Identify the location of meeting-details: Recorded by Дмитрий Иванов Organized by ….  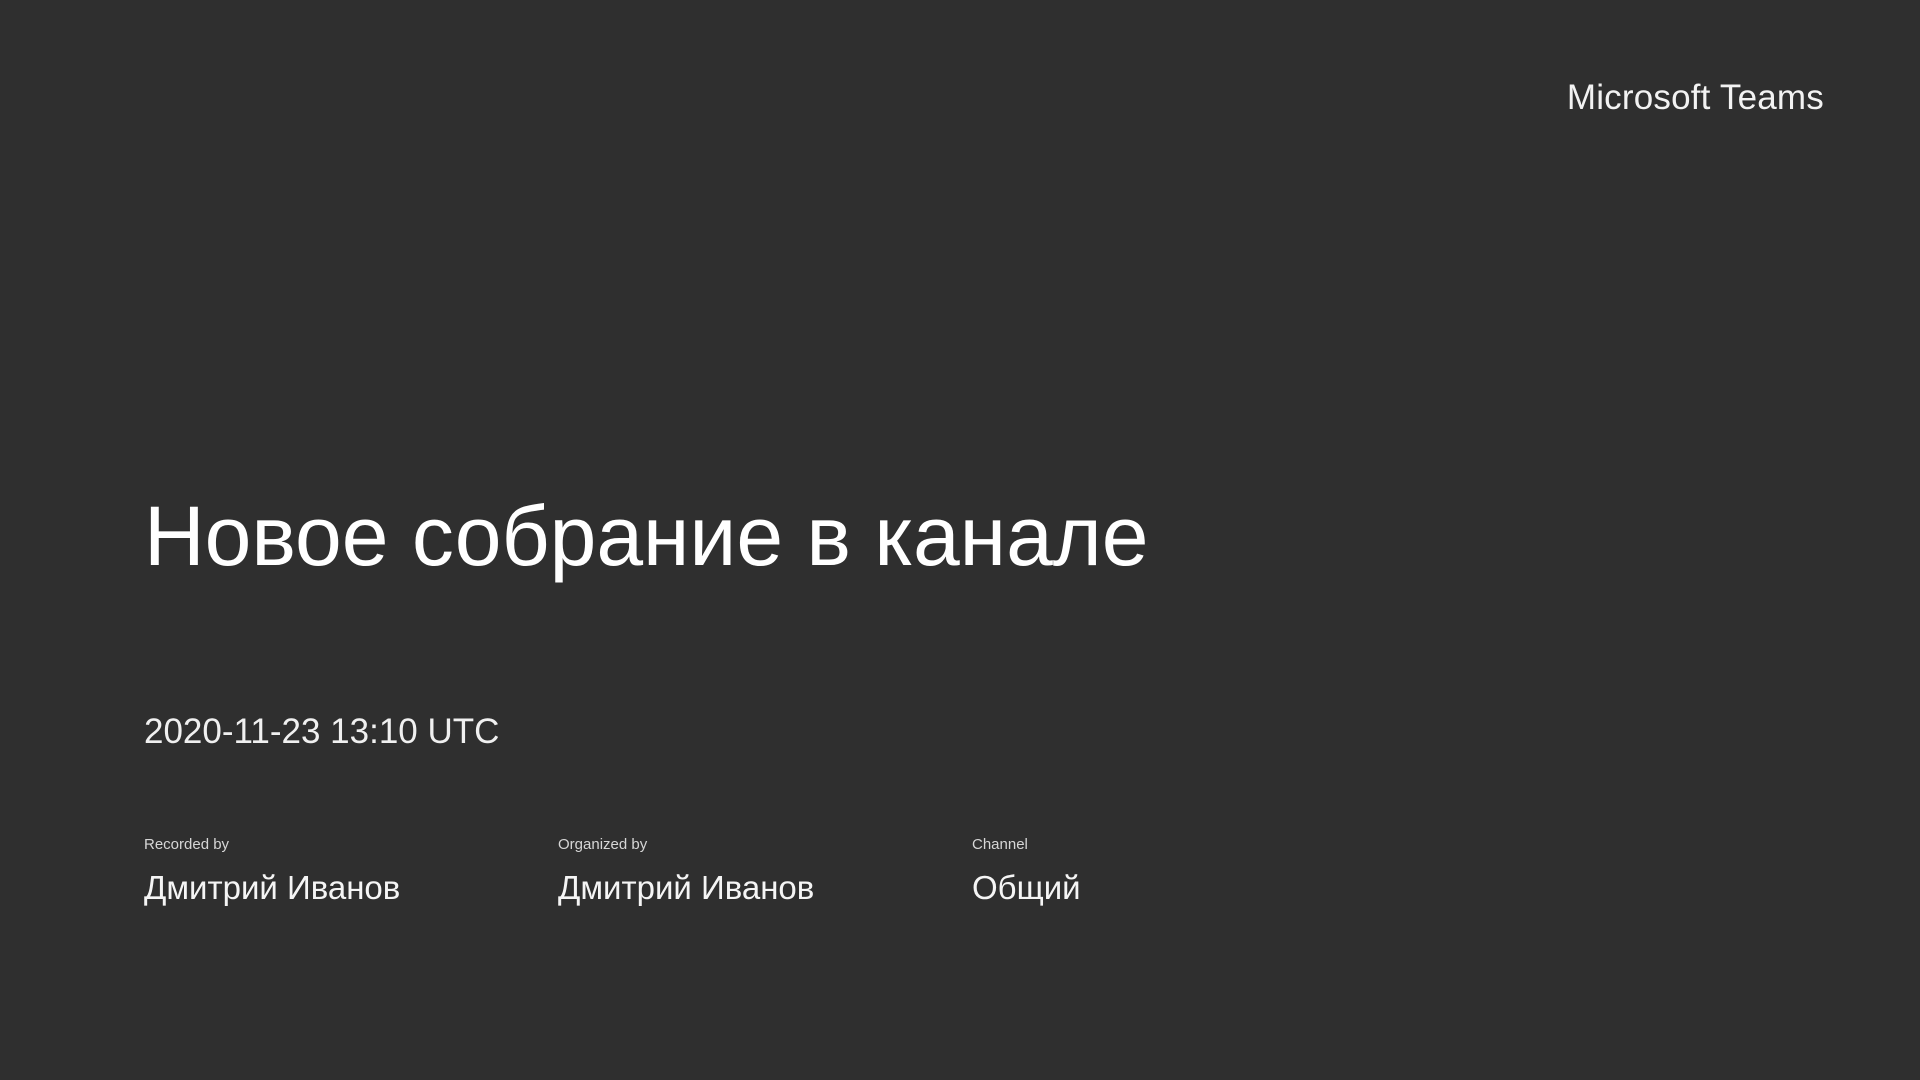
(960, 876).